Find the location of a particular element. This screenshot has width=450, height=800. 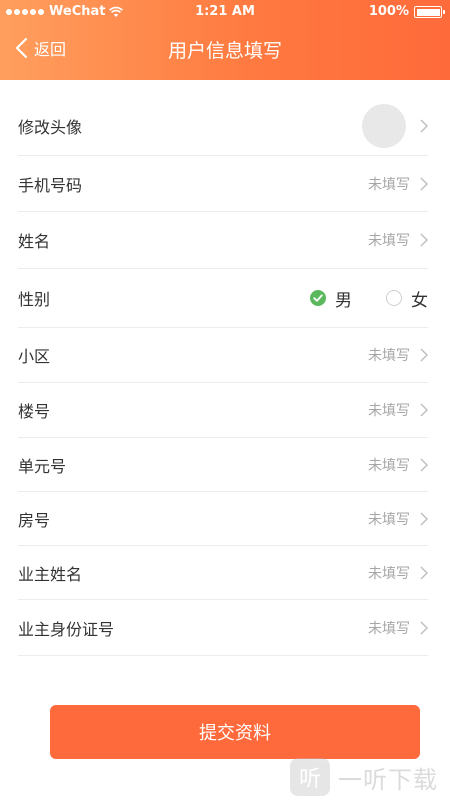

battery-percent: 100% is located at coordinates (388, 11).